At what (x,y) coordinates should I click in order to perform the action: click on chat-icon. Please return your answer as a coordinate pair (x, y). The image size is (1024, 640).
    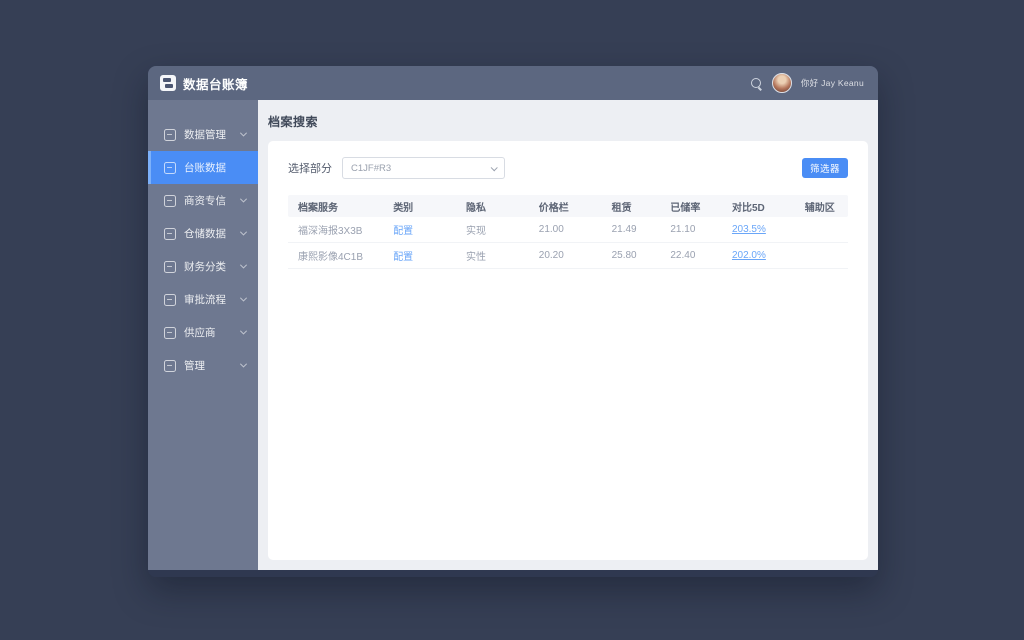
    Looking at the image, I should click on (170, 200).